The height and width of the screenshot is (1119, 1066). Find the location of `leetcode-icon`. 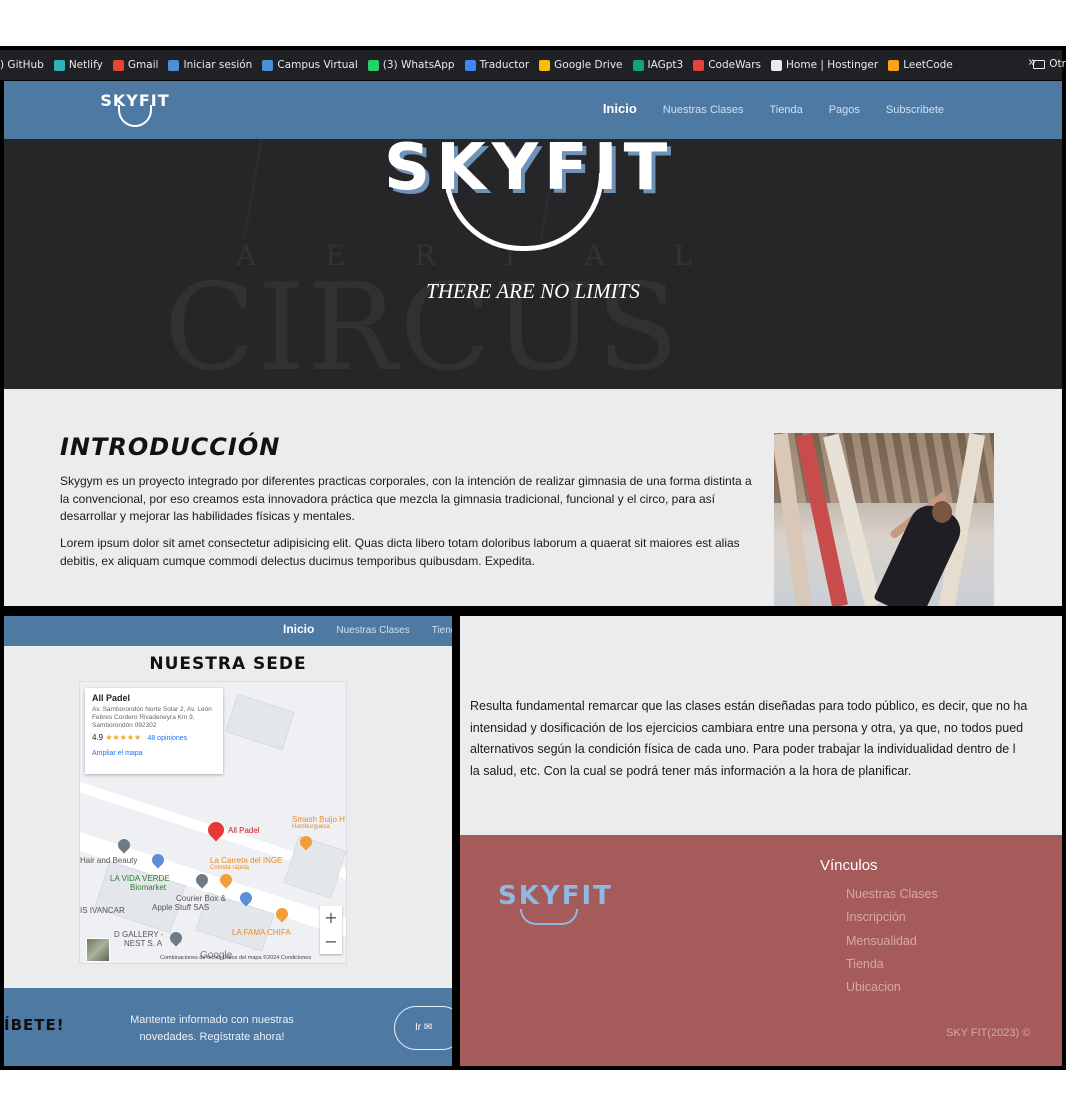

leetcode-icon is located at coordinates (894, 65).